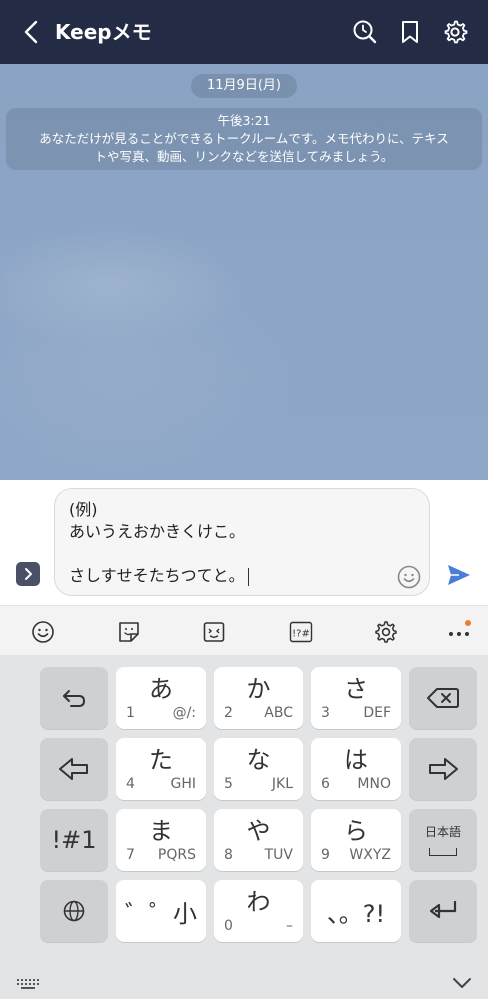  Describe the element at coordinates (278, 713) in the screenshot. I see `key-ka-sub: ABC` at that location.